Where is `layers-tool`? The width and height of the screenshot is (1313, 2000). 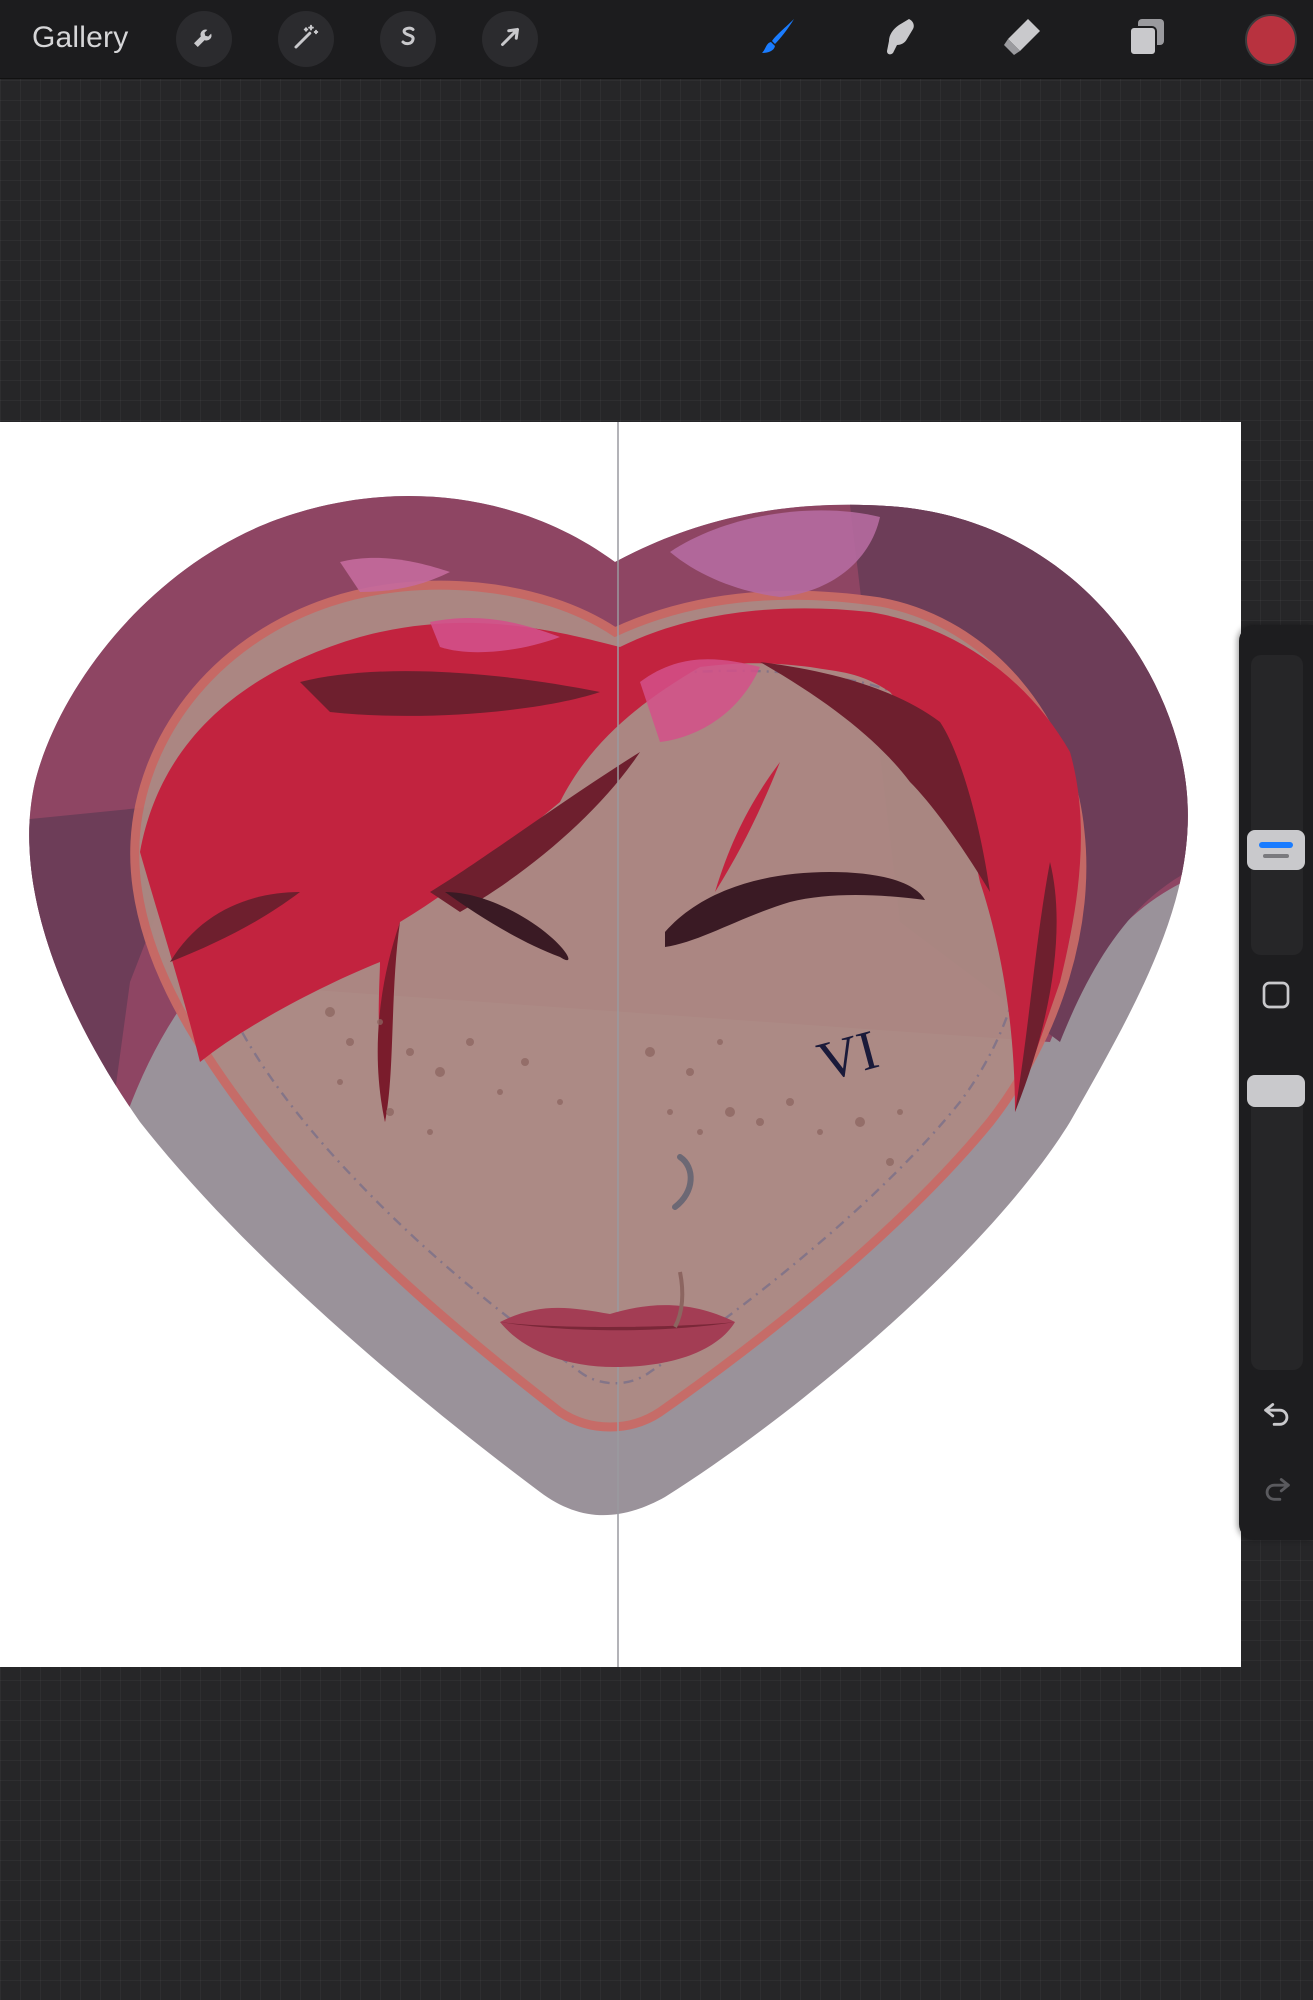 layers-tool is located at coordinates (1146, 39).